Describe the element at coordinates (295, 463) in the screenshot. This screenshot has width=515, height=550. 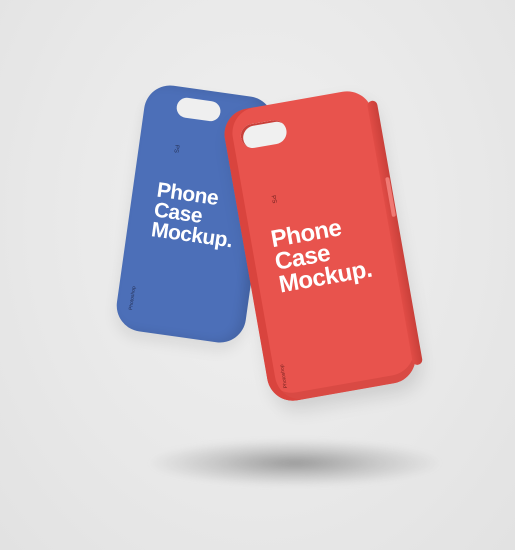
I see `floor-shadow` at that location.